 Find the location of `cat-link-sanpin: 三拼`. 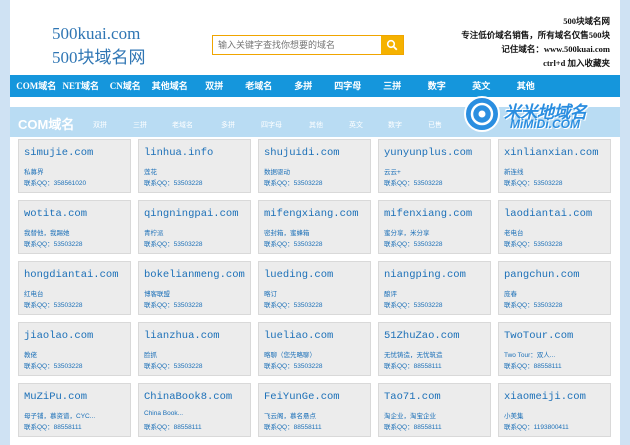

cat-link-sanpin: 三拼 is located at coordinates (140, 125).